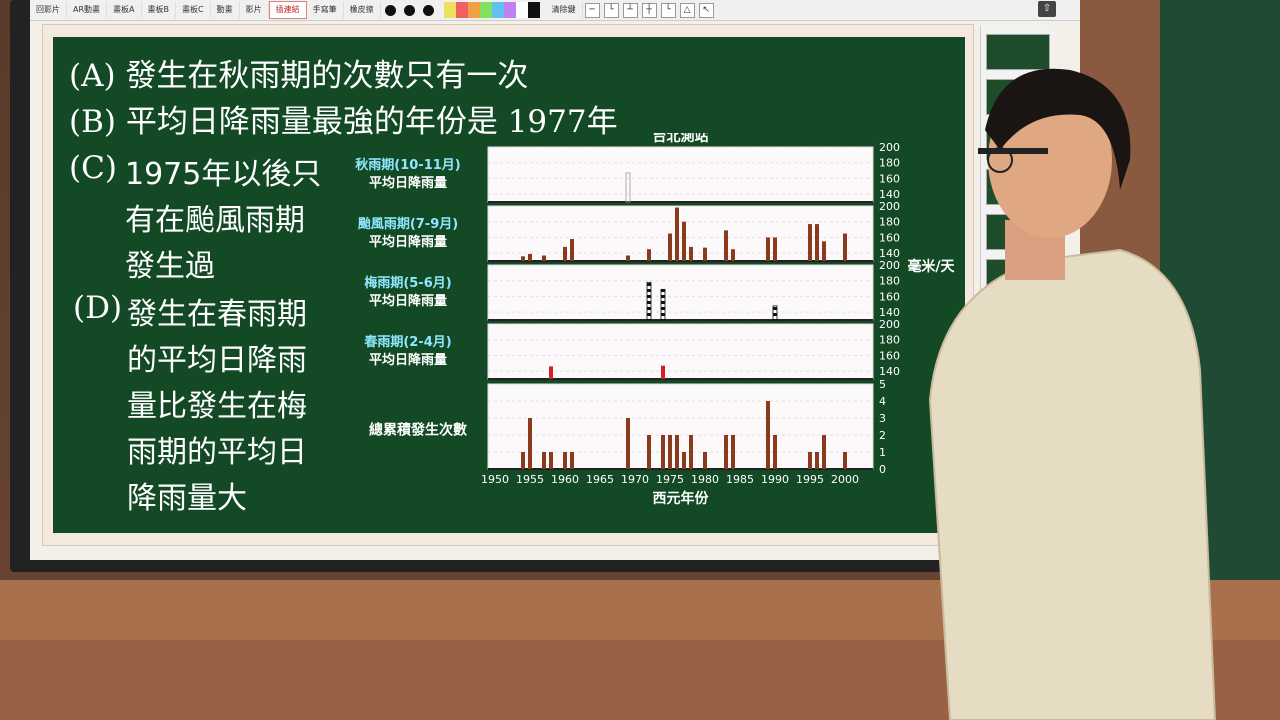 This screenshot has width=1280, height=720. I want to click on x-axis-label: 西元年份, so click(681, 498).